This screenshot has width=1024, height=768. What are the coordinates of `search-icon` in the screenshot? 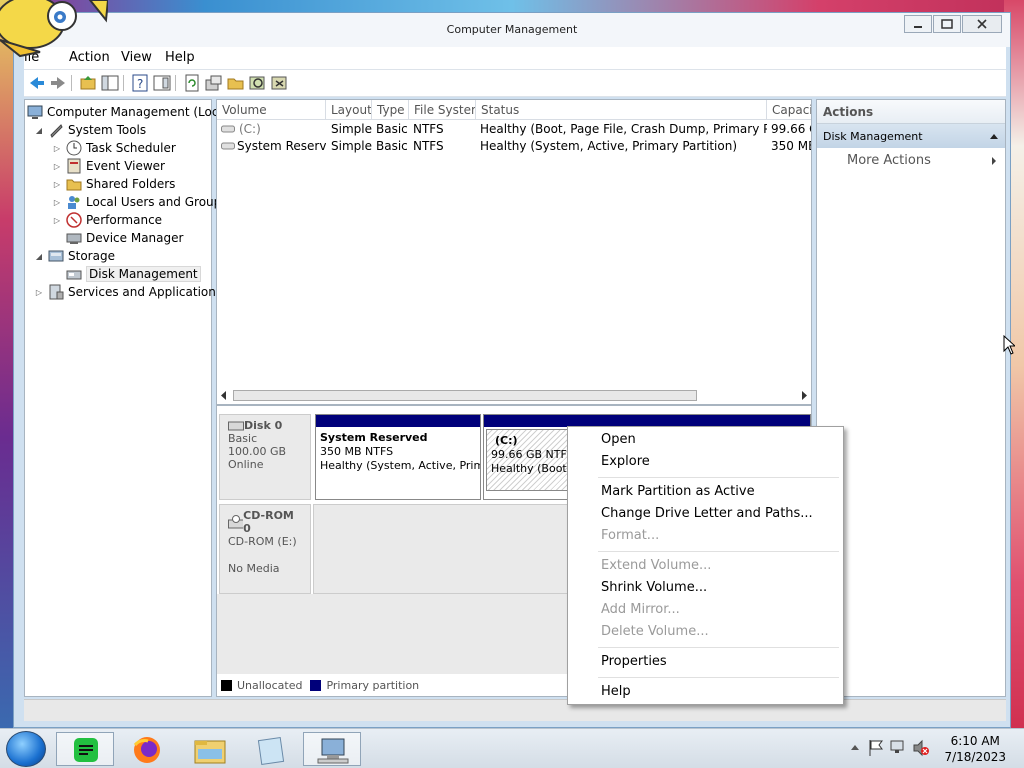 It's located at (258, 83).